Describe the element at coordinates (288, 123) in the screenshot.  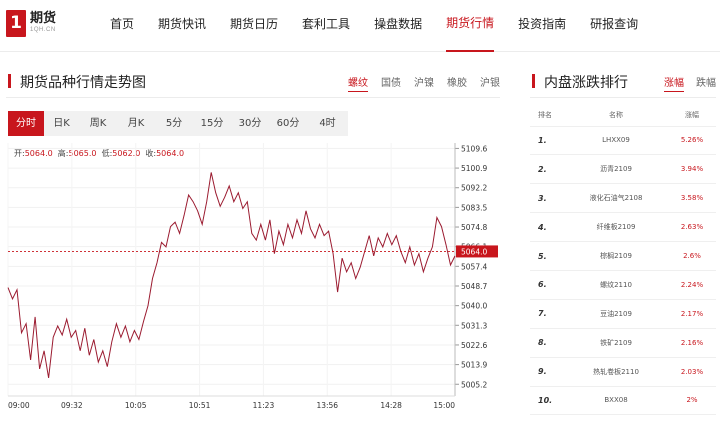
I see `period-button-7: 60分` at that location.